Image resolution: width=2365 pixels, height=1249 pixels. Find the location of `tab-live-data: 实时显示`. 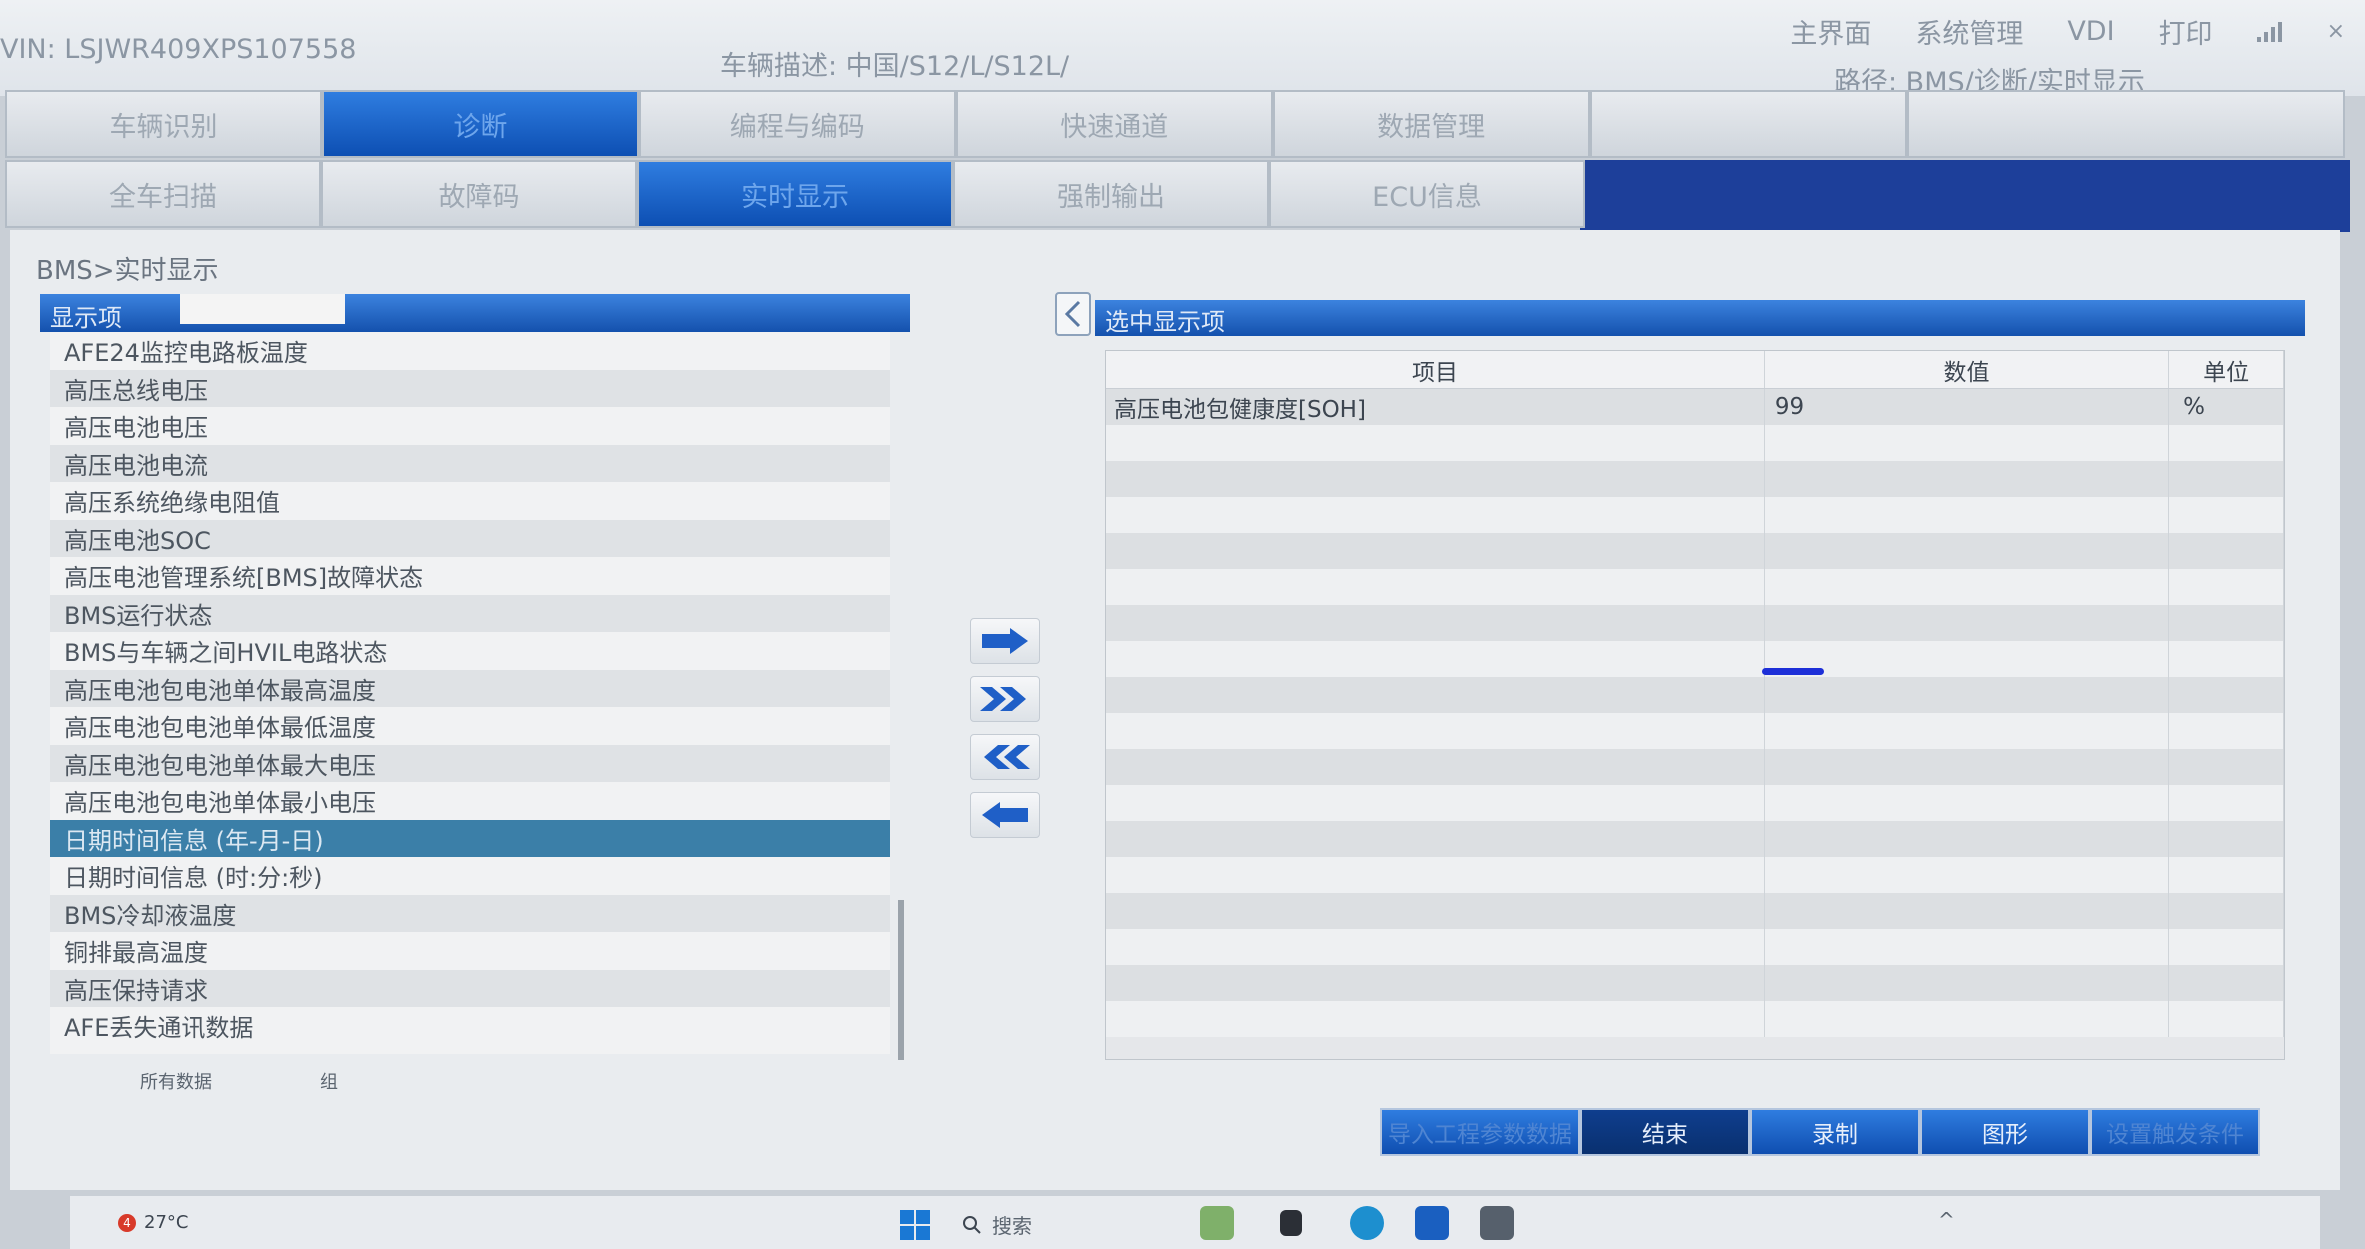

tab-live-data: 实时显示 is located at coordinates (795, 194).